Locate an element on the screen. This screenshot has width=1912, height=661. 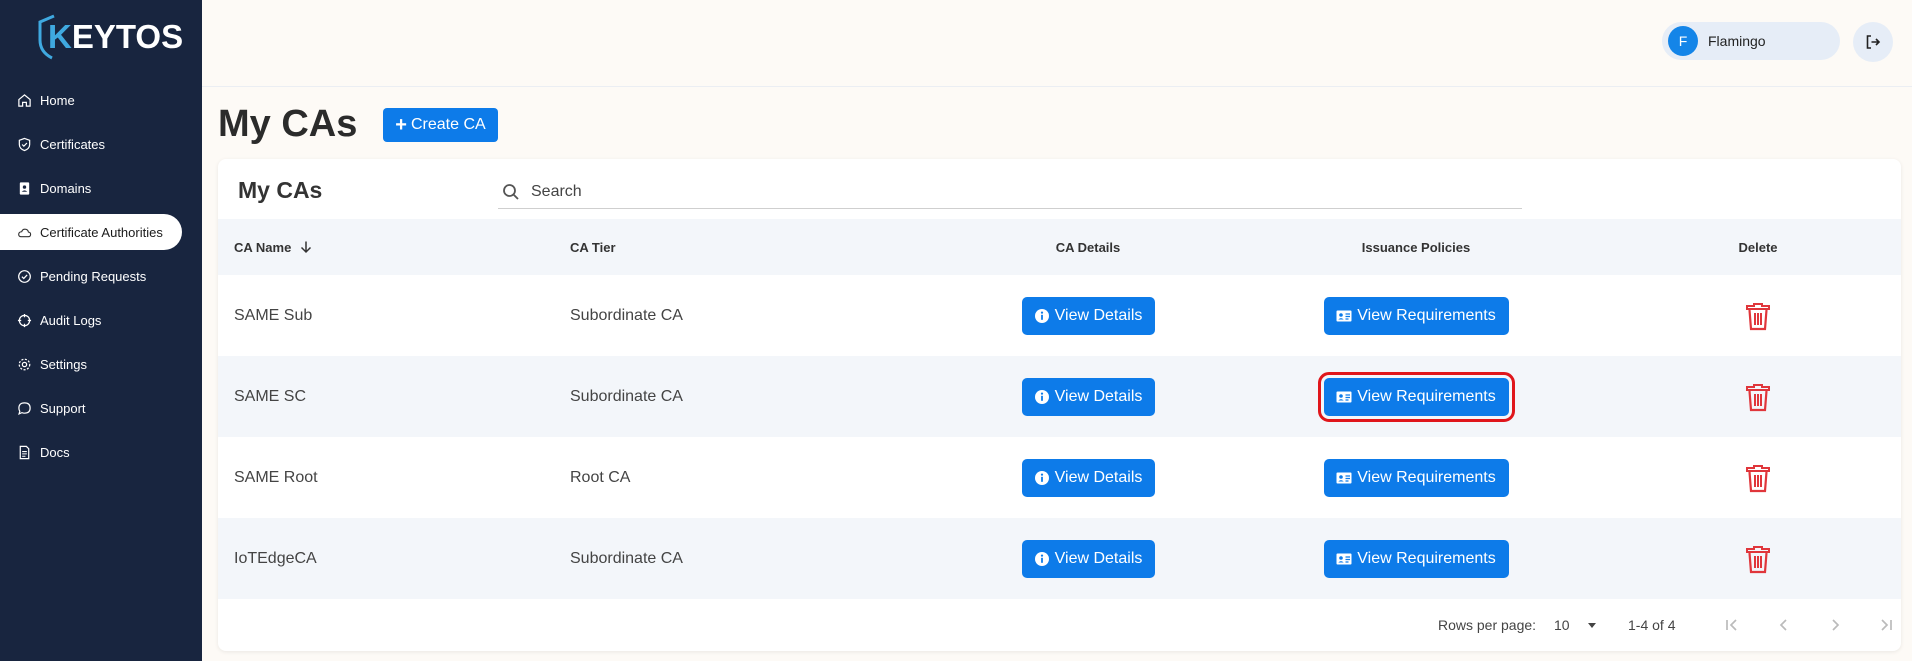
logout-icon is located at coordinates (1873, 42).